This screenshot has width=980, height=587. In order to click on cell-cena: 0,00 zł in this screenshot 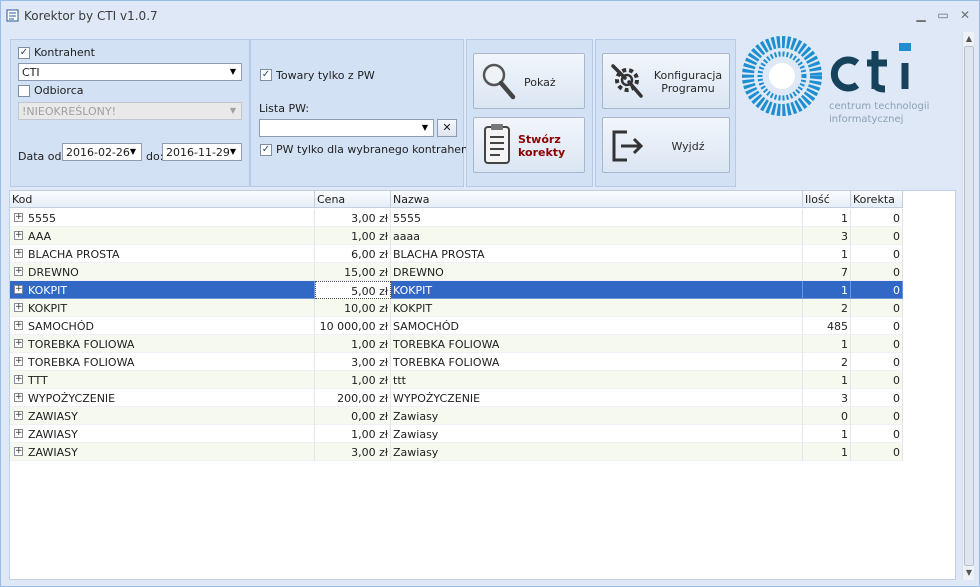, I will do `click(353, 416)`.